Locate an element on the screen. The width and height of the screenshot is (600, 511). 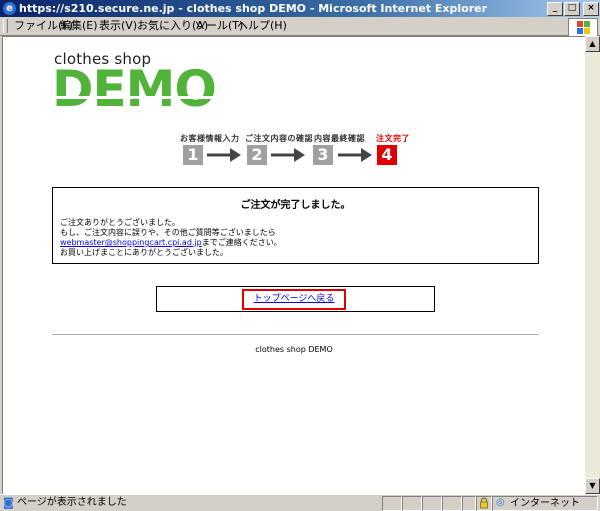
message-line-3-suffix: までご連絡ください。 is located at coordinates (241, 242).